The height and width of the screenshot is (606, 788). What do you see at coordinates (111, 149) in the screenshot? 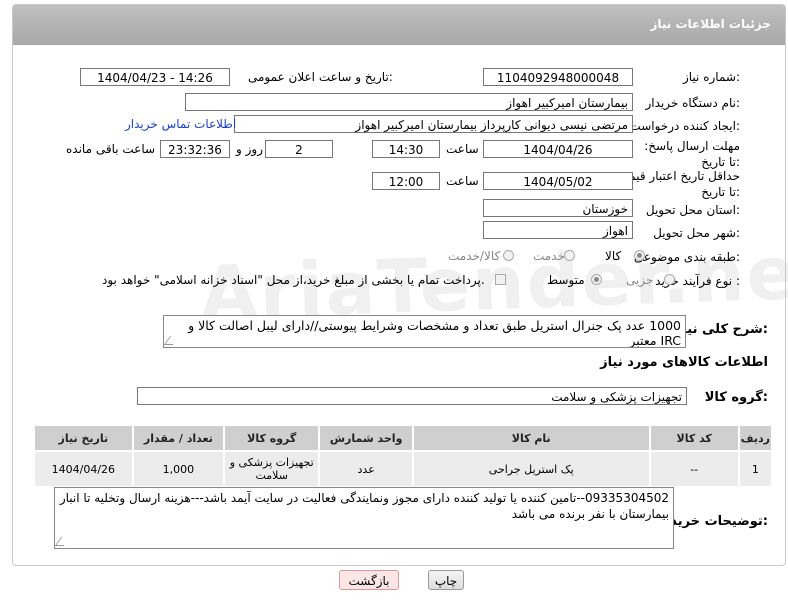
I see `remaining-label: ساعت باقی مانده` at bounding box center [111, 149].